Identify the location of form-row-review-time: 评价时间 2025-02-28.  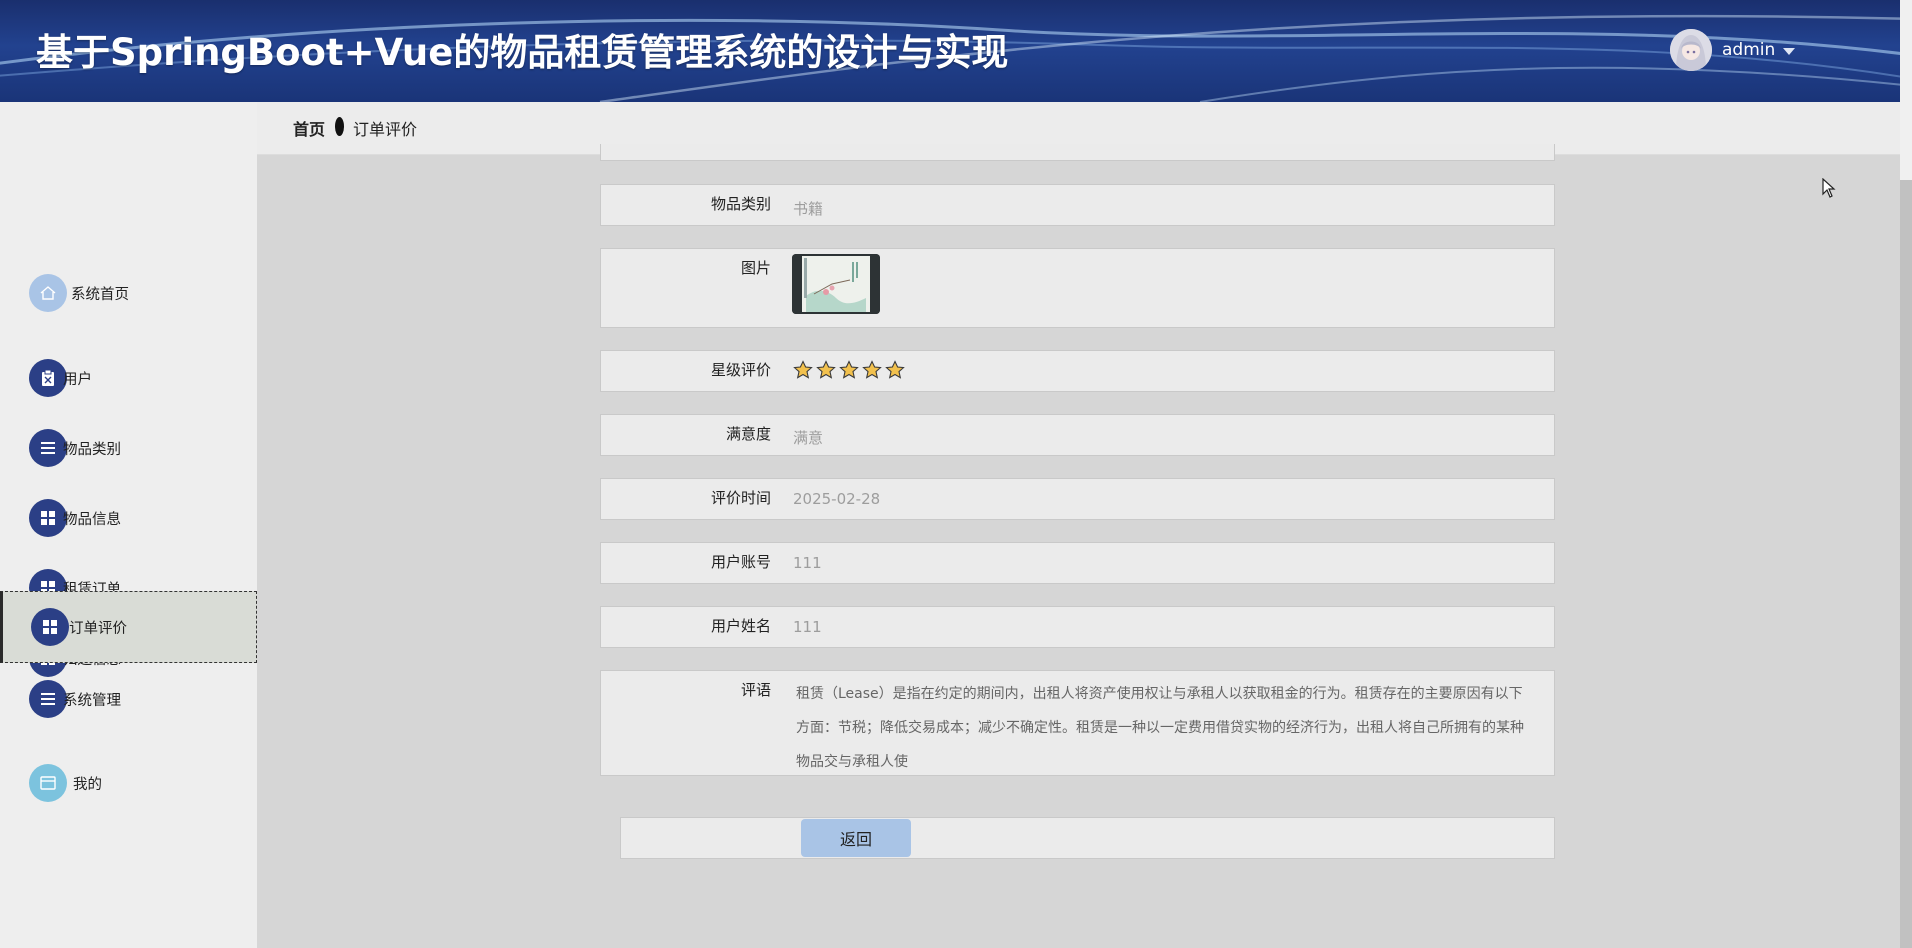
(1077, 499).